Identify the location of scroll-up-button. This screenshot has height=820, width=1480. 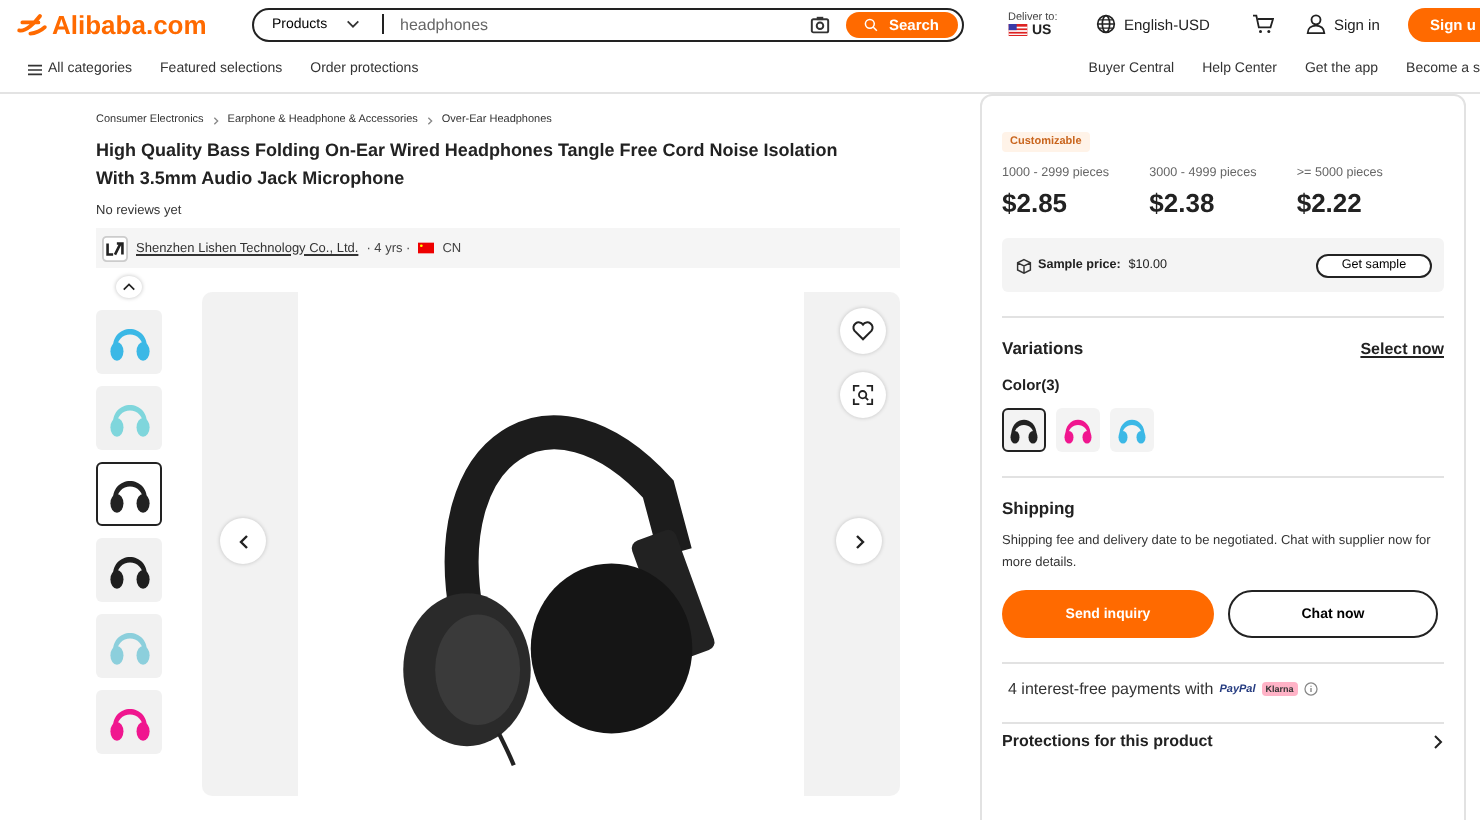
(129, 287).